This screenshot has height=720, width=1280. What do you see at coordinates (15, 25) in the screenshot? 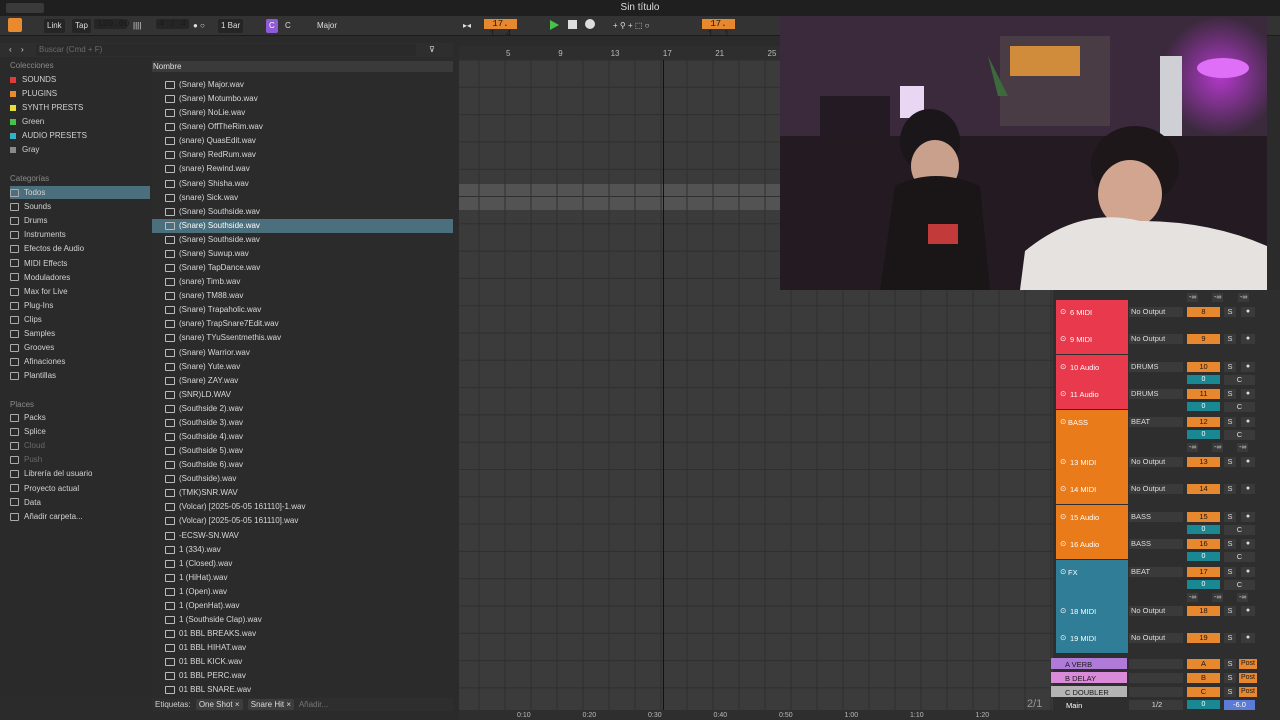
I see `app-logo-icon` at bounding box center [15, 25].